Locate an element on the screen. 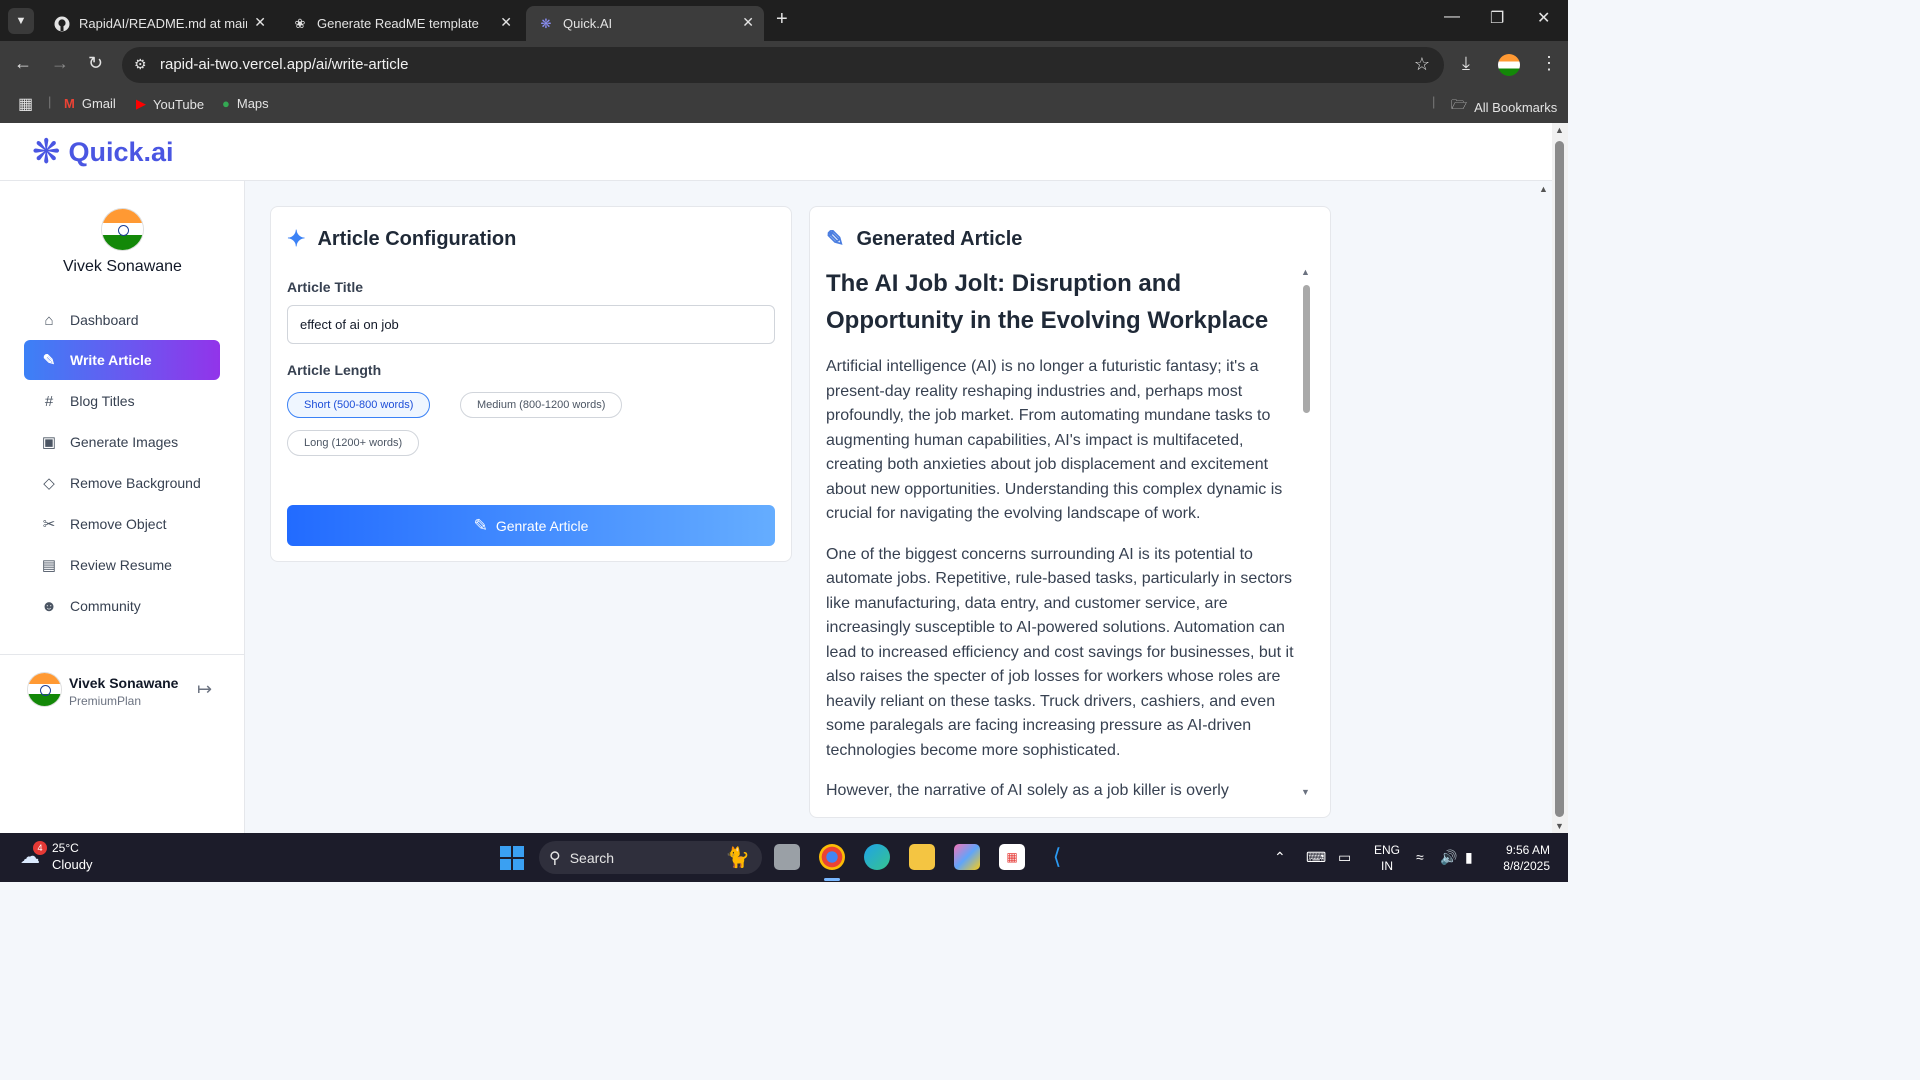 This screenshot has width=1920, height=1080. battery-icon: ▮ is located at coordinates (1469, 857).